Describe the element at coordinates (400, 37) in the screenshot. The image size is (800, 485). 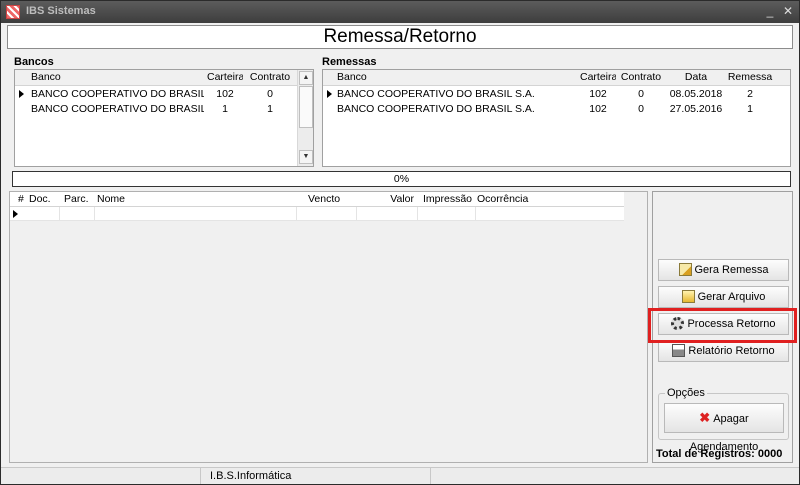
I see `page-title: Remessa/Retorno` at that location.